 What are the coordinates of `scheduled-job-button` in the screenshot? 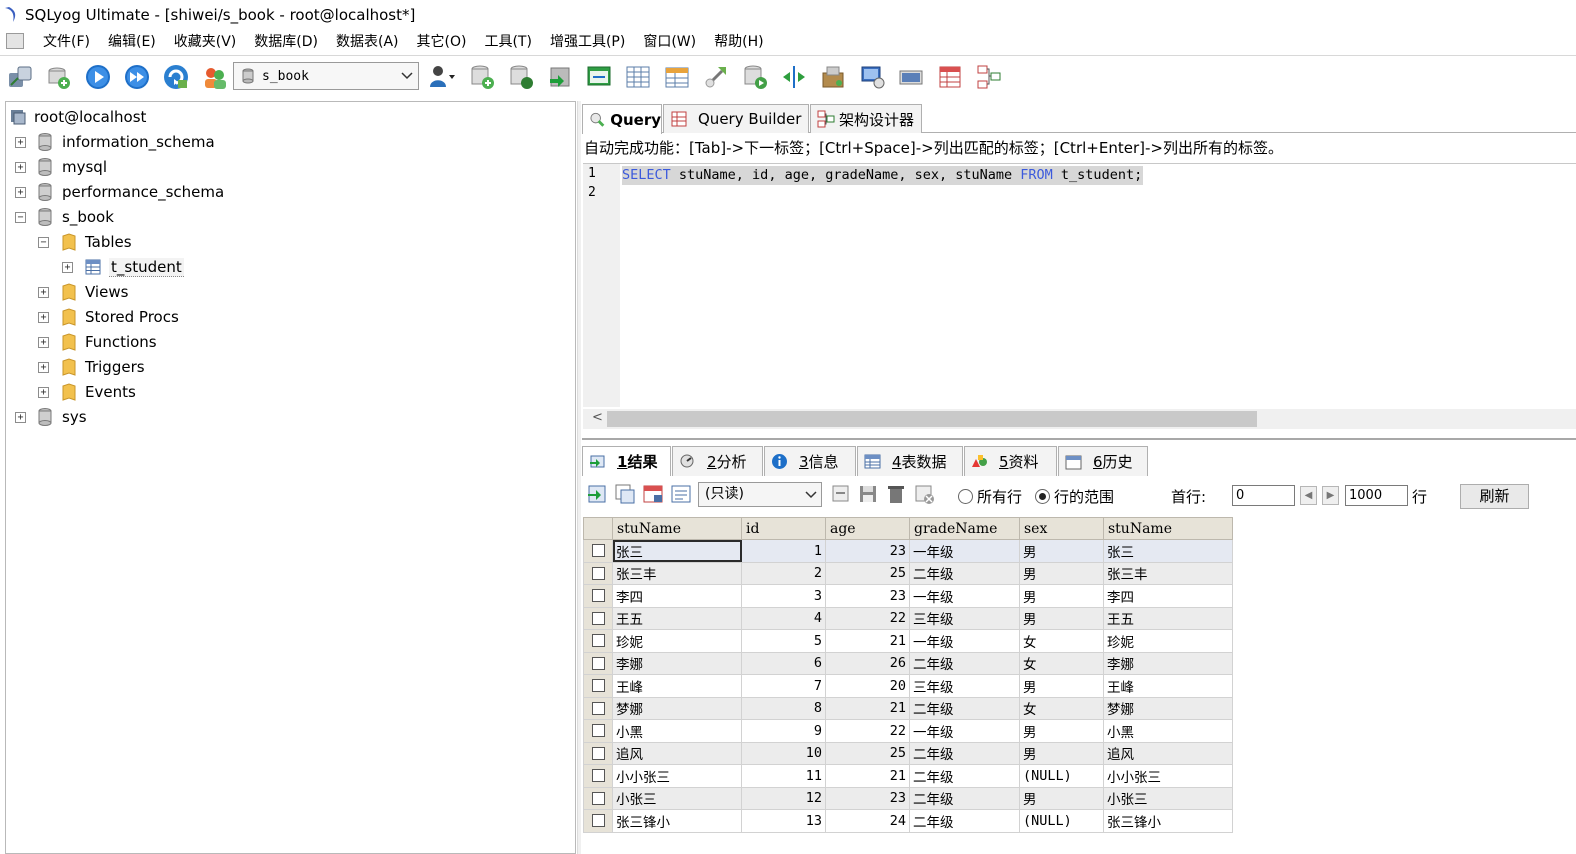 It's located at (716, 77).